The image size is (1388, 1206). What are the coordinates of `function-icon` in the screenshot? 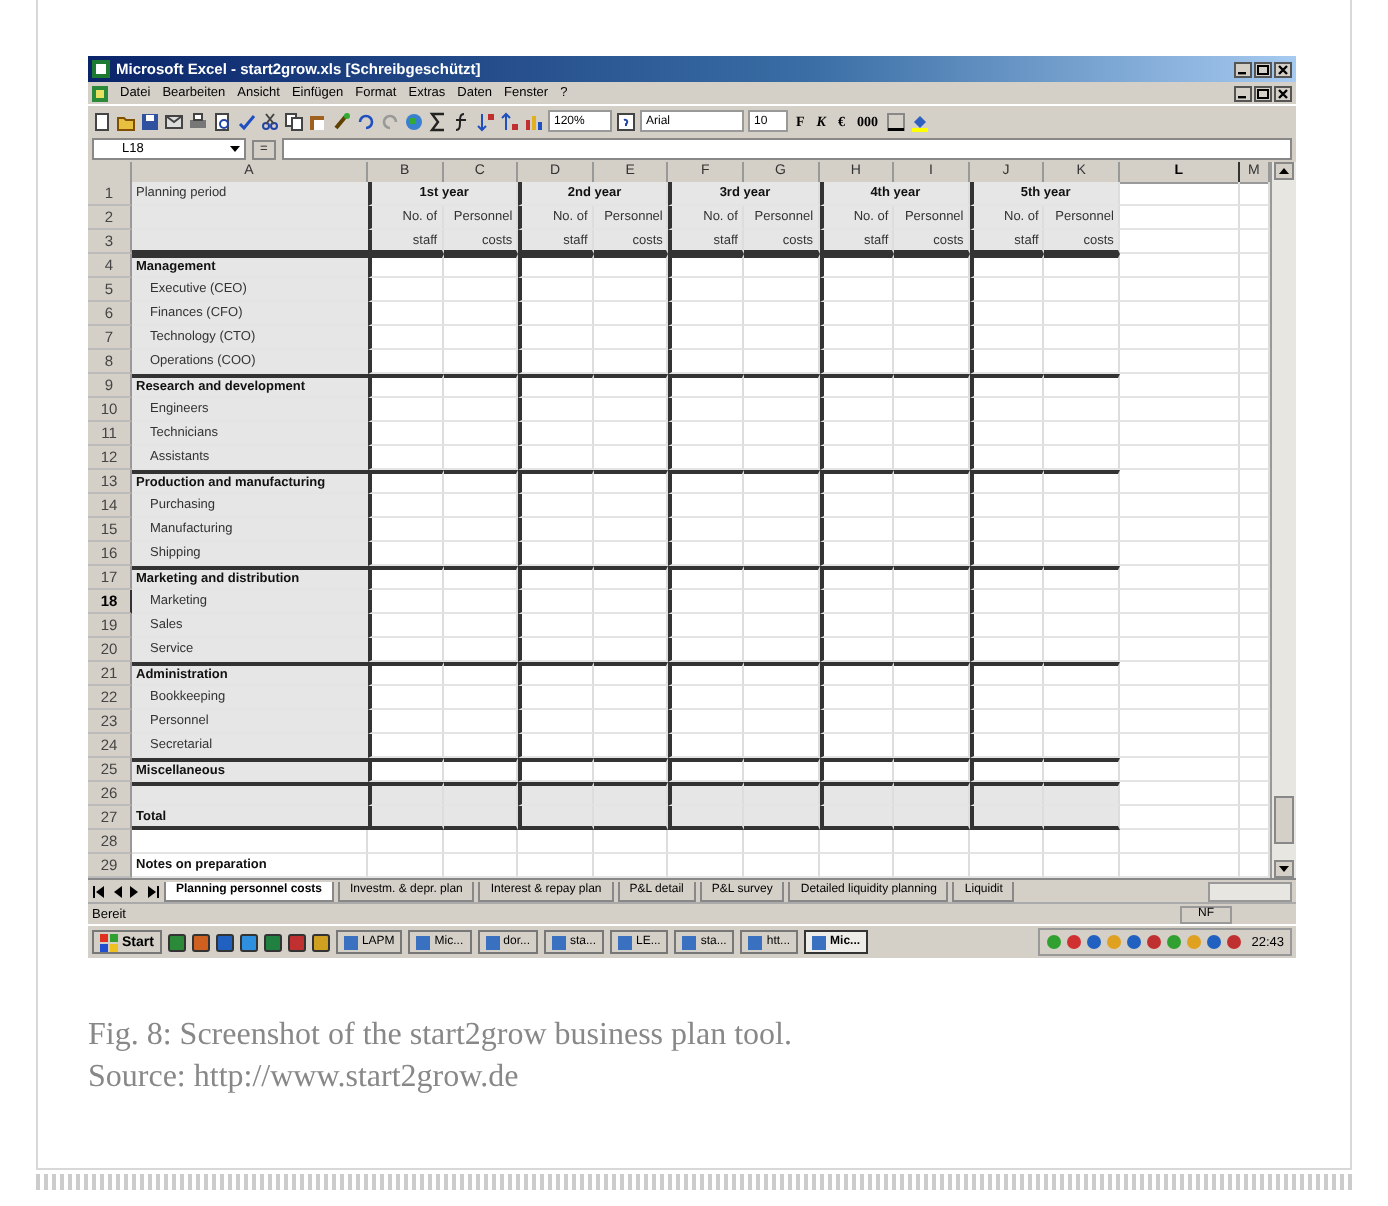 It's located at (462, 121).